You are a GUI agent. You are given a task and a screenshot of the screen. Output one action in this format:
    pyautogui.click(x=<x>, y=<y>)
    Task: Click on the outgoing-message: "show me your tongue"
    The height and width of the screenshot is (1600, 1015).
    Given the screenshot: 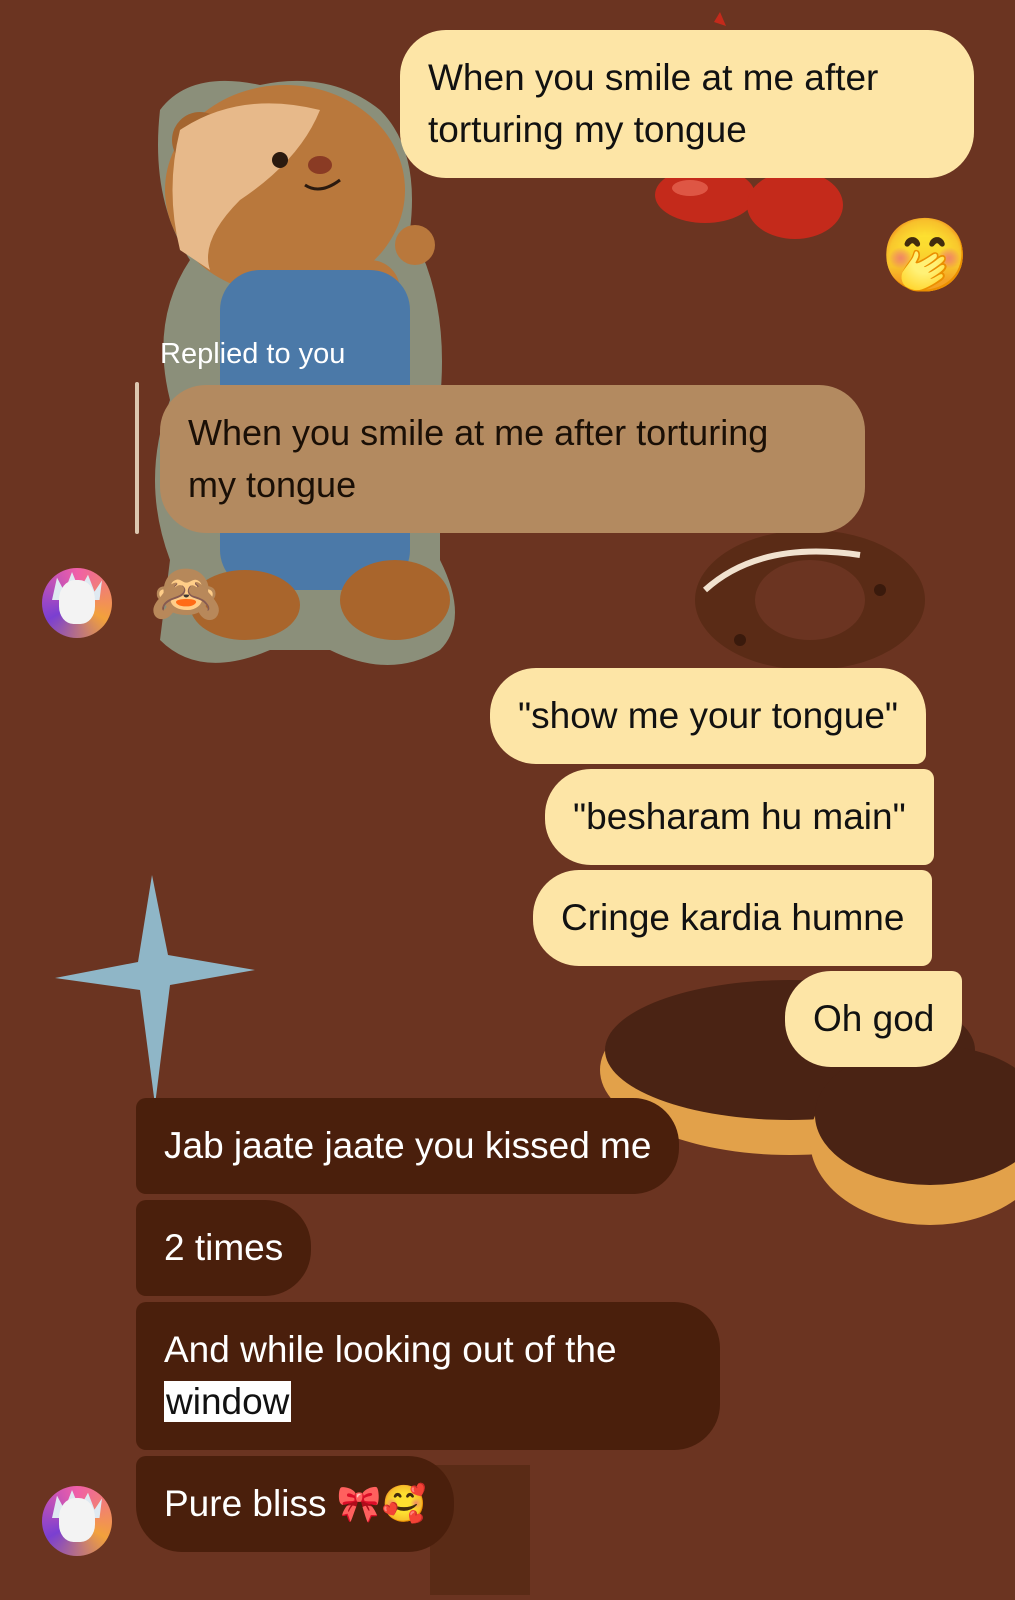 What is the action you would take?
    pyautogui.click(x=708, y=716)
    